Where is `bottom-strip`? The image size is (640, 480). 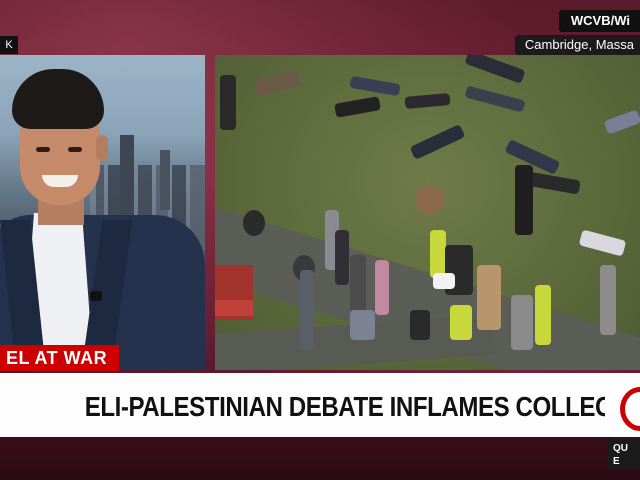 bottom-strip is located at coordinates (320, 458).